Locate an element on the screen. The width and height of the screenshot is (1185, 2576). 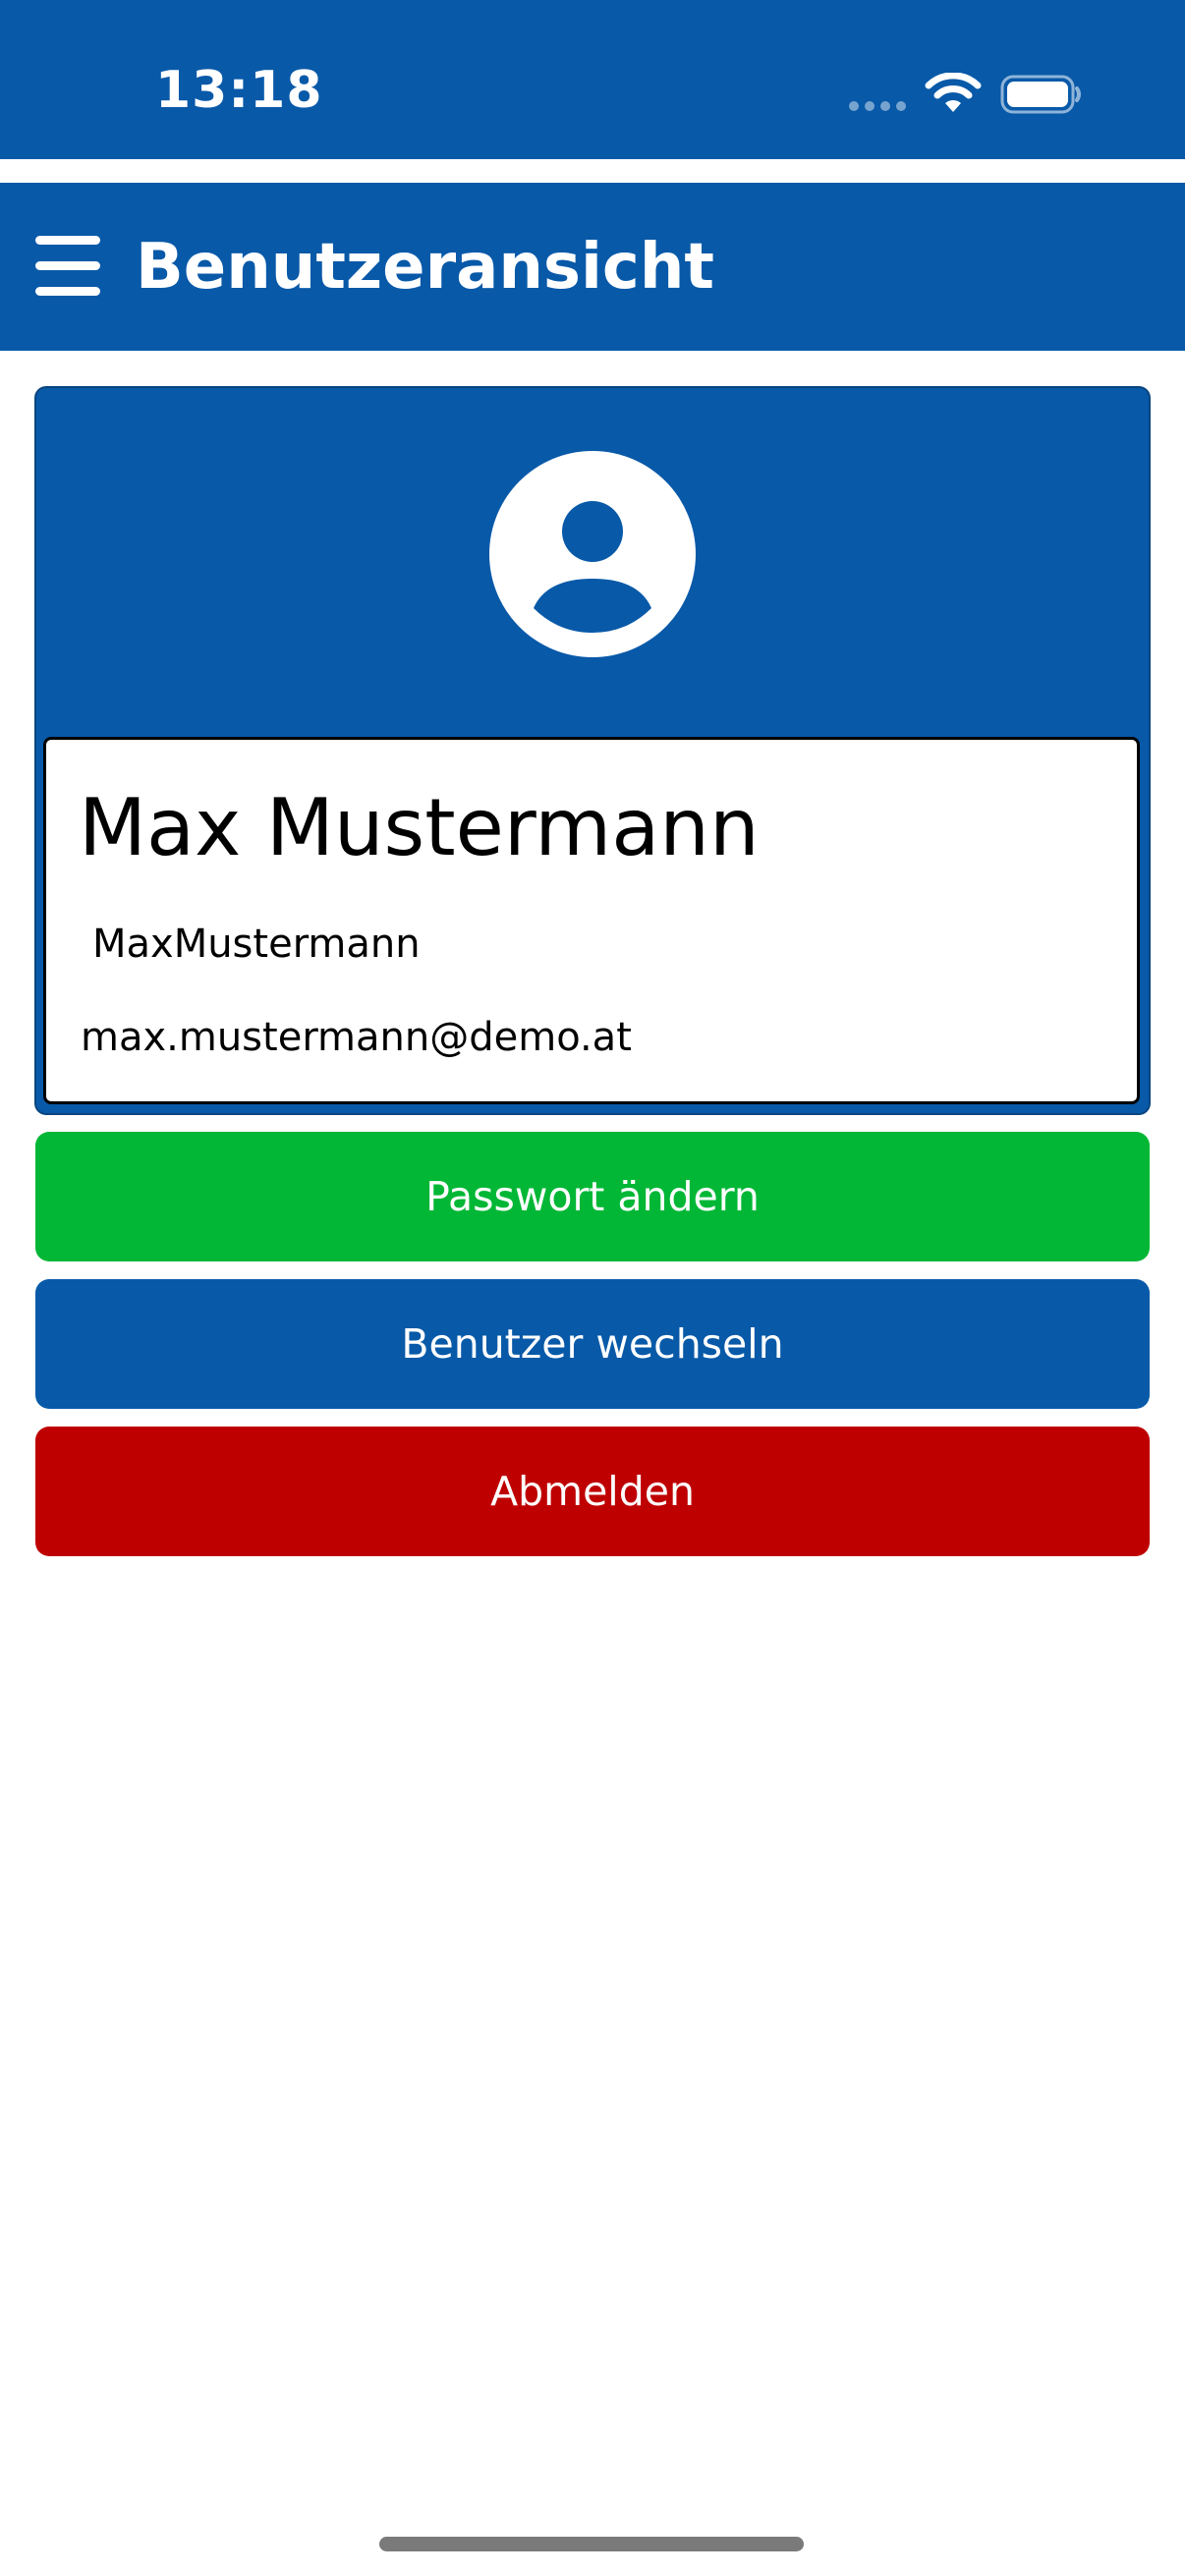
logout-button: Abmelden is located at coordinates (592, 1491).